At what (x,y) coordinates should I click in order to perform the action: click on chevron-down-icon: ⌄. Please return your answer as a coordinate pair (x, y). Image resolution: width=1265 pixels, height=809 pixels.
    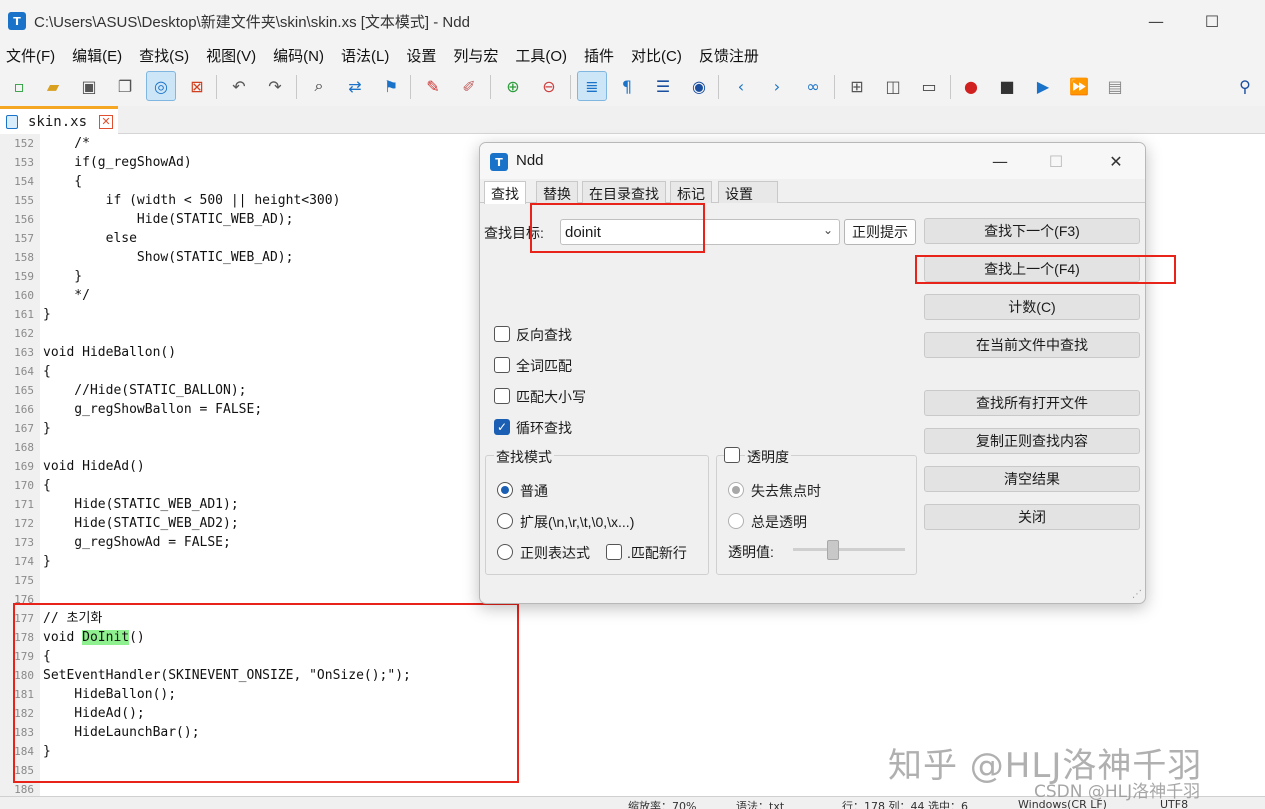
    Looking at the image, I should click on (828, 230).